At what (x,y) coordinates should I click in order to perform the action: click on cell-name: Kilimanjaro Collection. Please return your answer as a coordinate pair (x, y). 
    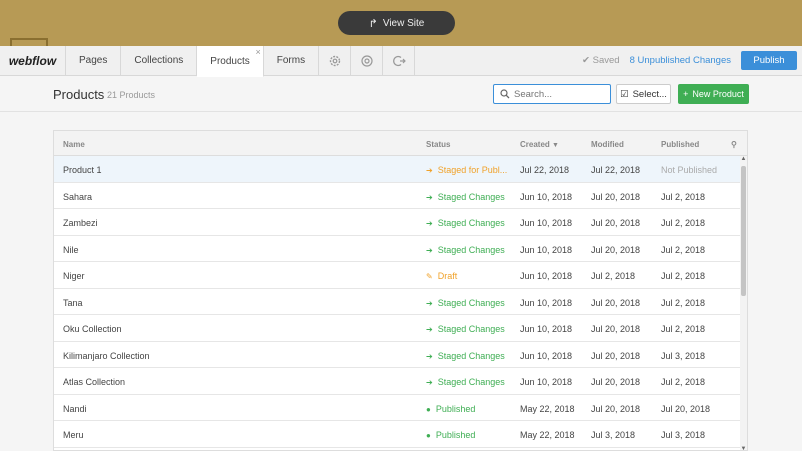
    Looking at the image, I should click on (106, 355).